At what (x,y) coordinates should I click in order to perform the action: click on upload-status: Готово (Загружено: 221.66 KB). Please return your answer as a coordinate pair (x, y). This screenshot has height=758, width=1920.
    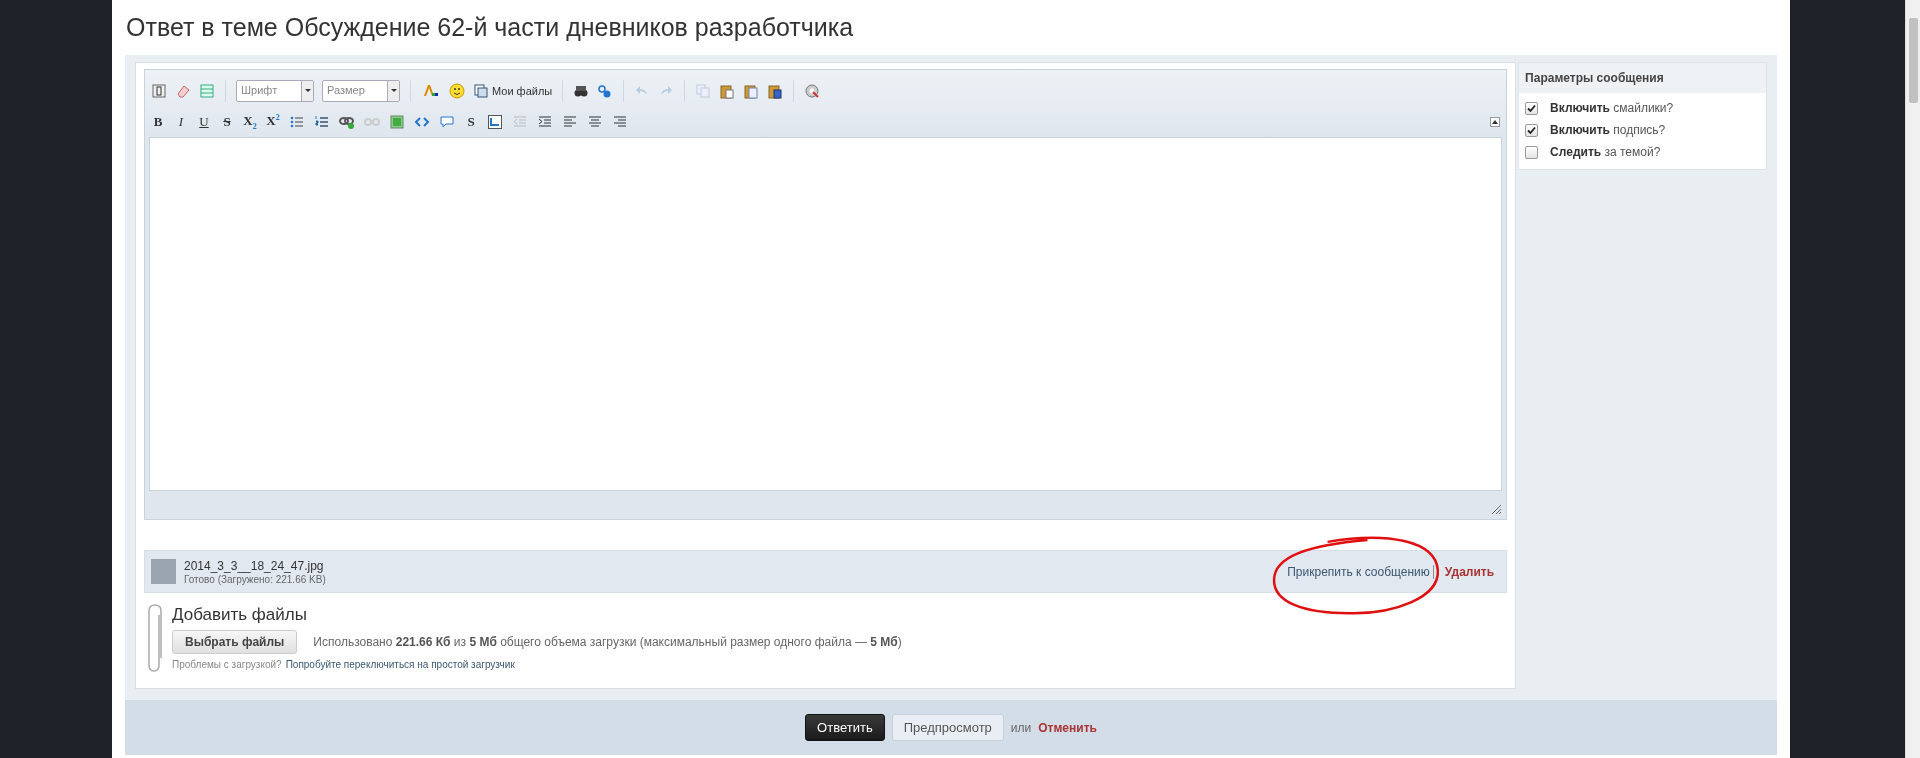
    Looking at the image, I should click on (255, 579).